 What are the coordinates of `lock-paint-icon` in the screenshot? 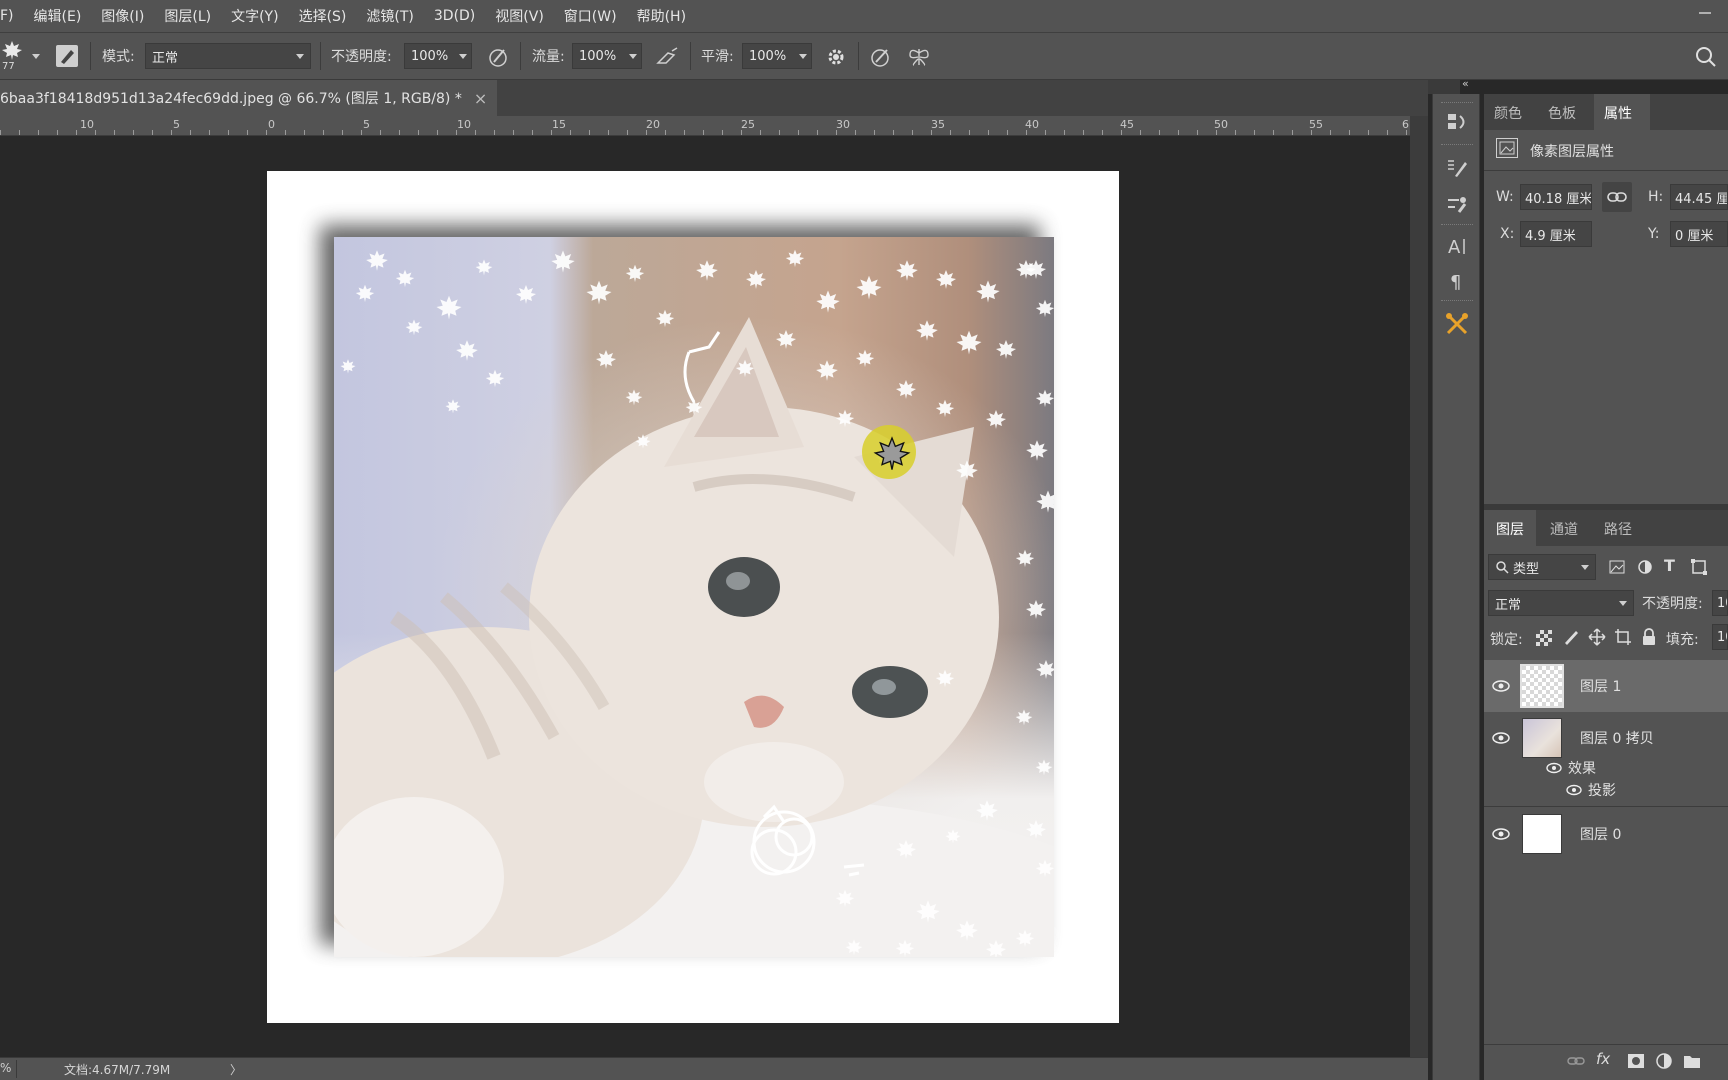 It's located at (1571, 637).